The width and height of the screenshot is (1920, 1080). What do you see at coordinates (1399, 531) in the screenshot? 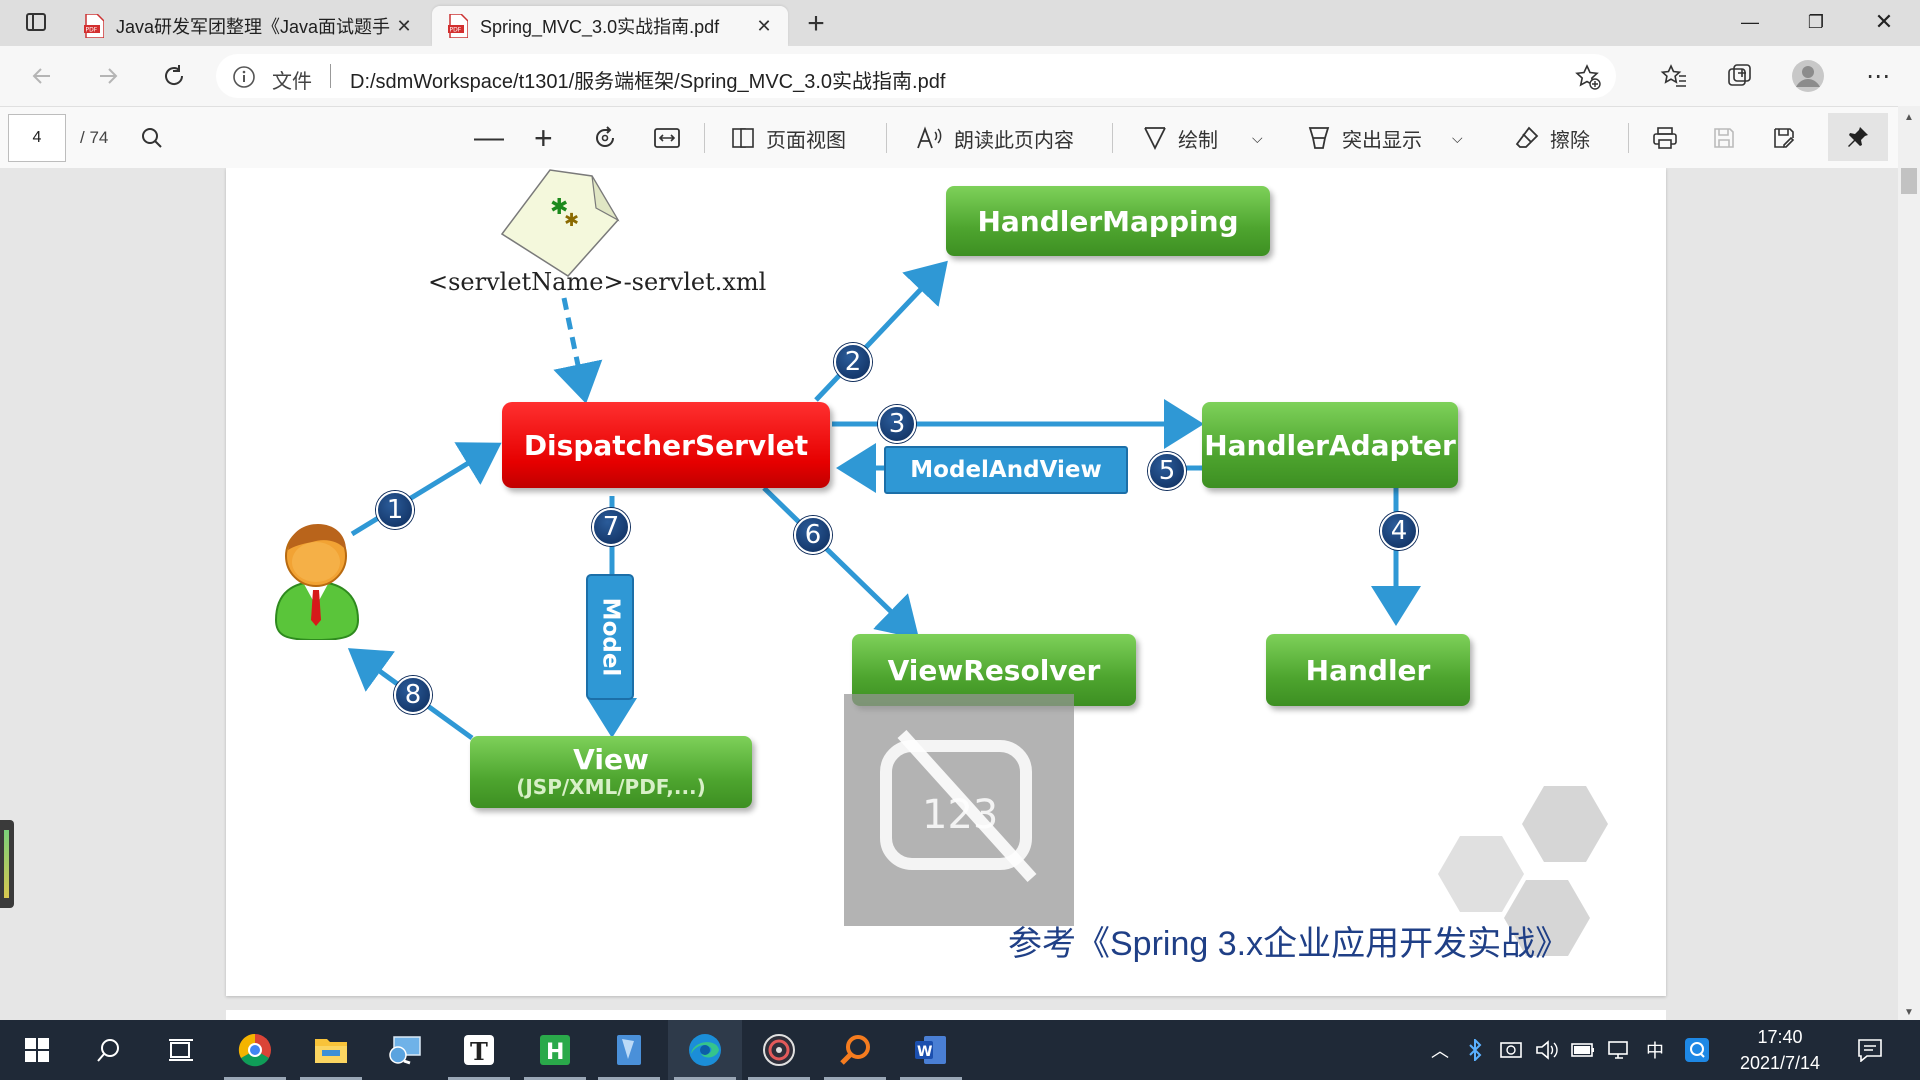
I see `step-4-badge: 4` at bounding box center [1399, 531].